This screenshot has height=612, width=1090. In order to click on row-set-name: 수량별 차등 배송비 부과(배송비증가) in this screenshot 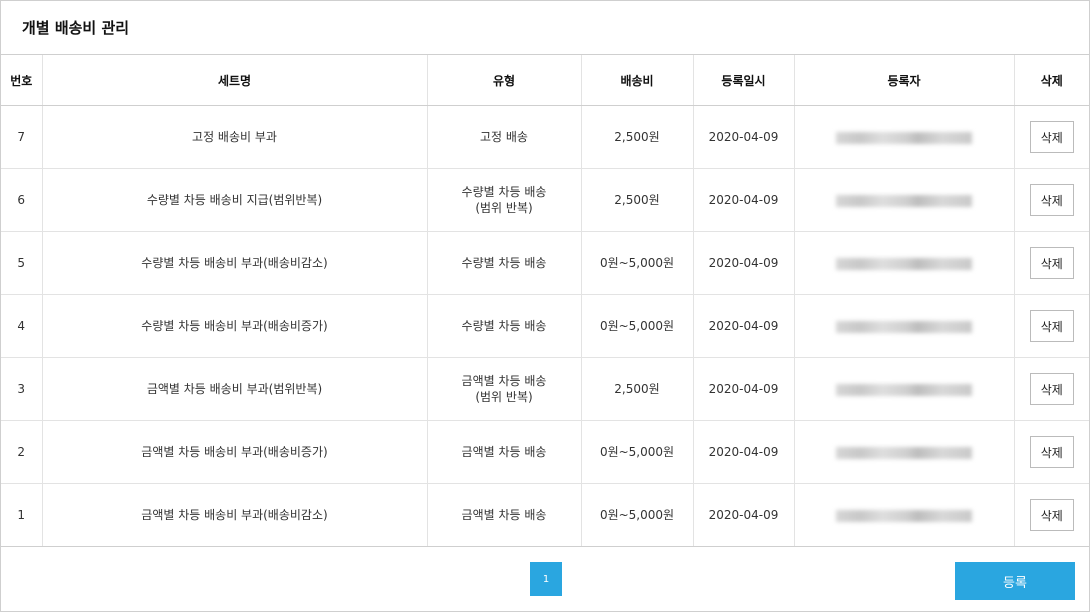, I will do `click(235, 326)`.